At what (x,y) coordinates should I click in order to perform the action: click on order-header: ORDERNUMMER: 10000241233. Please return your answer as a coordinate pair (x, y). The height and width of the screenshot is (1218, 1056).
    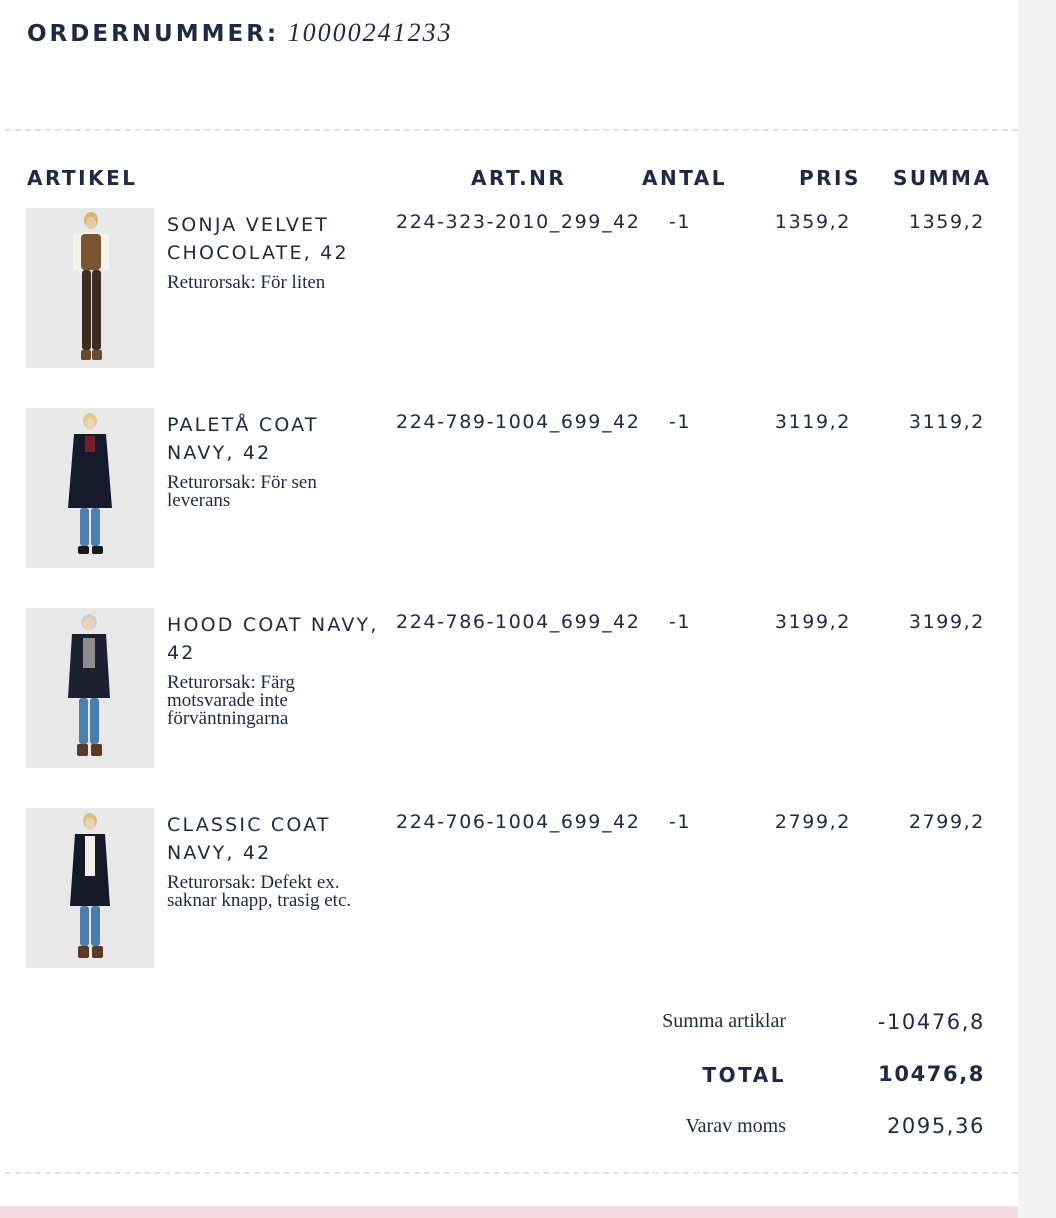
    Looking at the image, I should click on (240, 33).